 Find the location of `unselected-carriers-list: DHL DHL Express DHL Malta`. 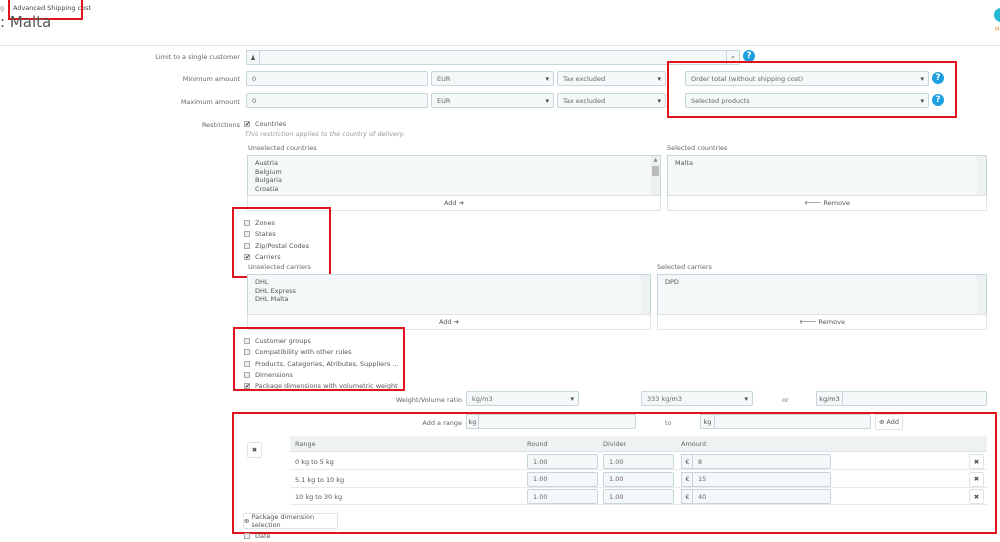

unselected-carriers-list: DHL DHL Express DHL Malta is located at coordinates (449, 294).